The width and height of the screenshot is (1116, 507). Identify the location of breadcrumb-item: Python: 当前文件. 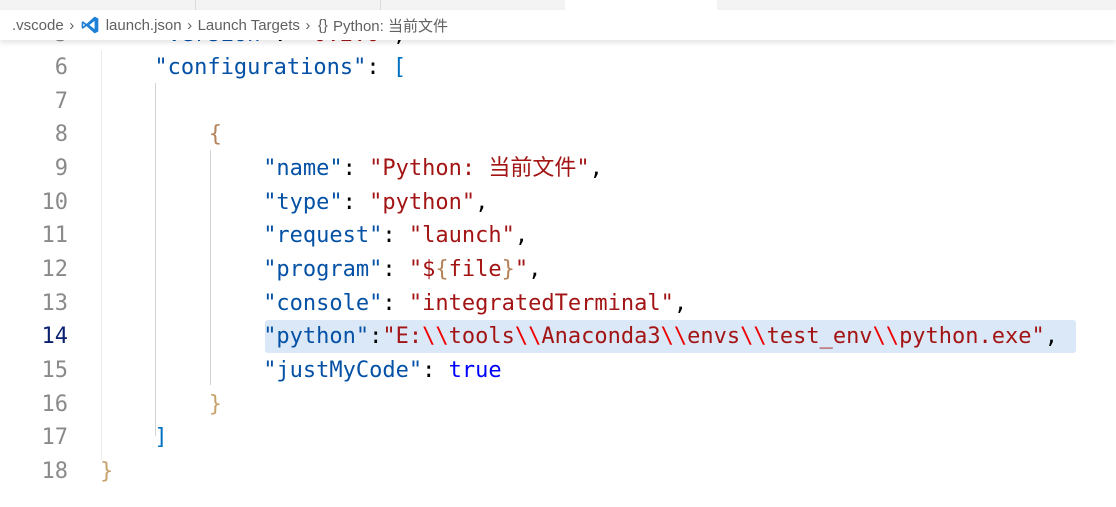
(390, 25).